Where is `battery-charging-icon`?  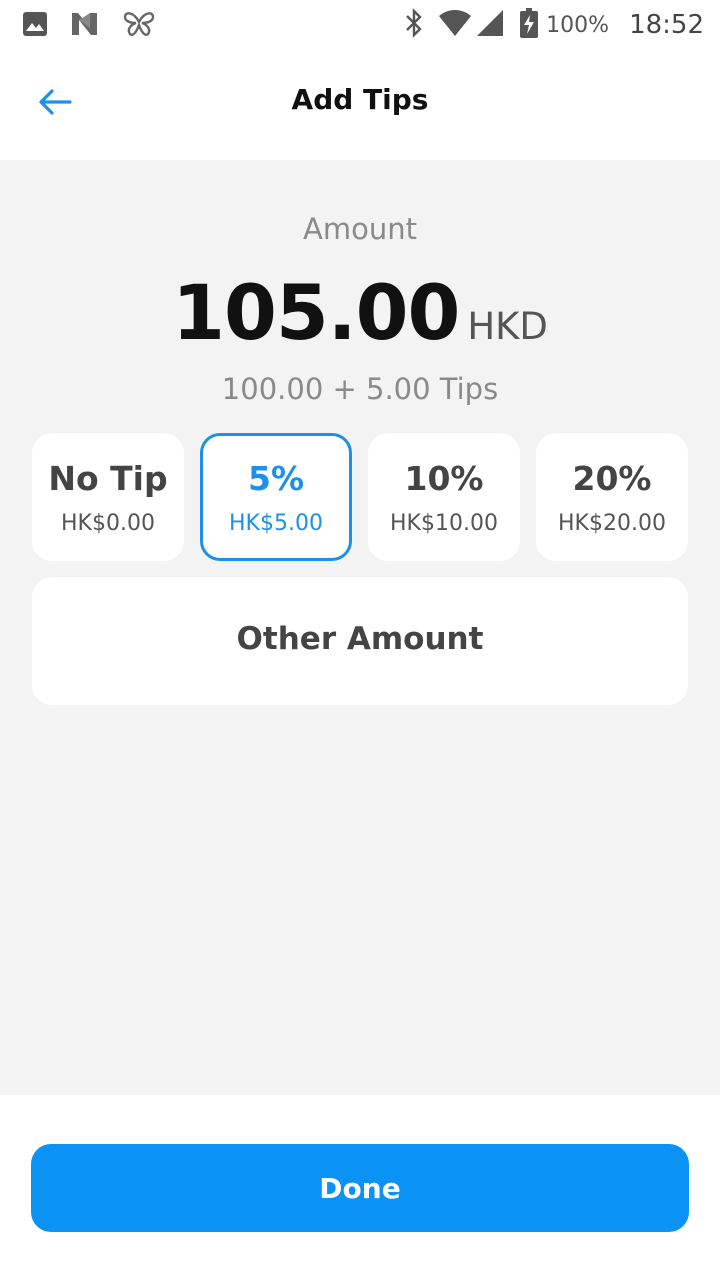 battery-charging-icon is located at coordinates (529, 25).